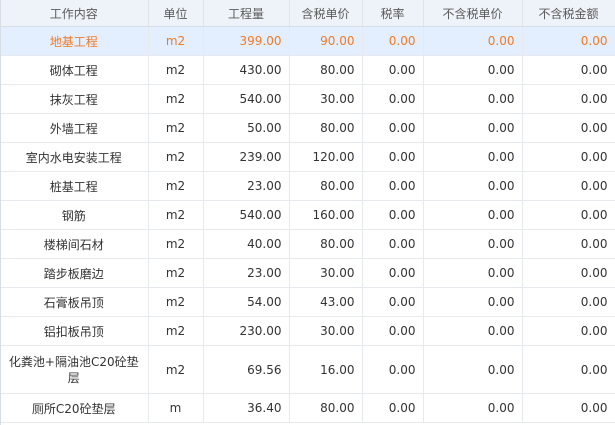  I want to click on table-row: 室内水电安装工程 m2 239.00 120.00 0.00 0.00 0.00, so click(307, 157).